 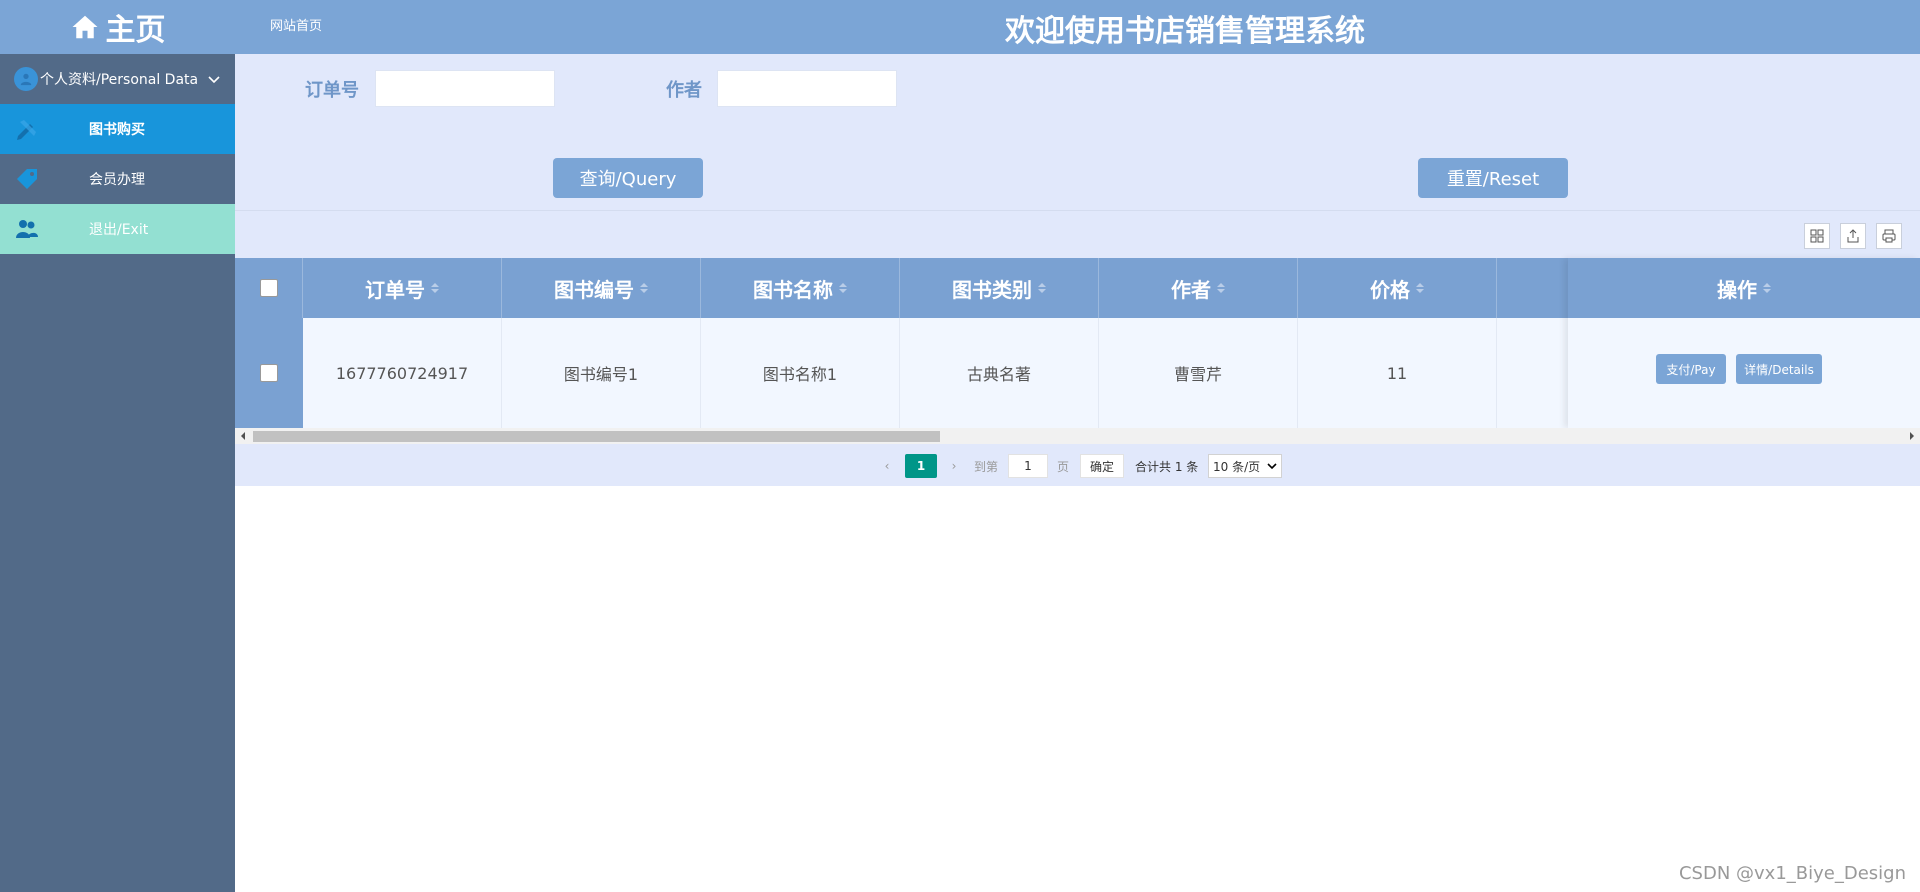 I want to click on horizontal-scrollbar, so click(x=1077, y=436).